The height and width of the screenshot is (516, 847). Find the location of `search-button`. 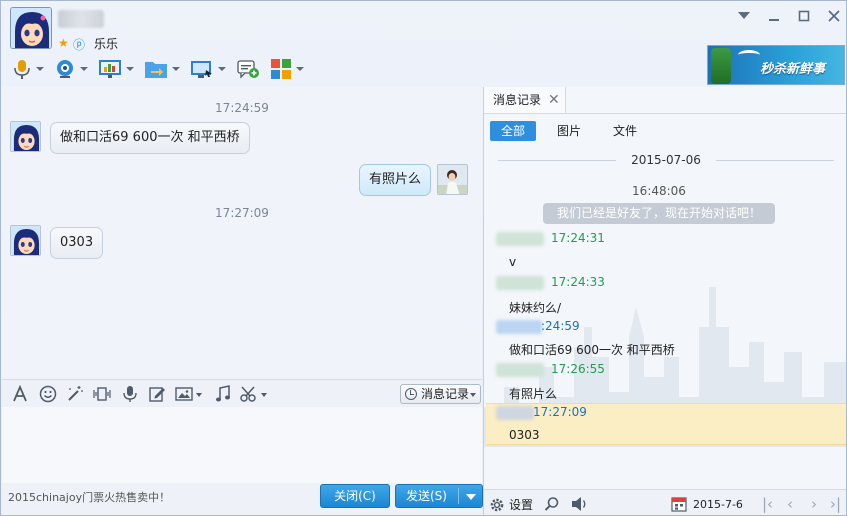

search-button is located at coordinates (552, 504).